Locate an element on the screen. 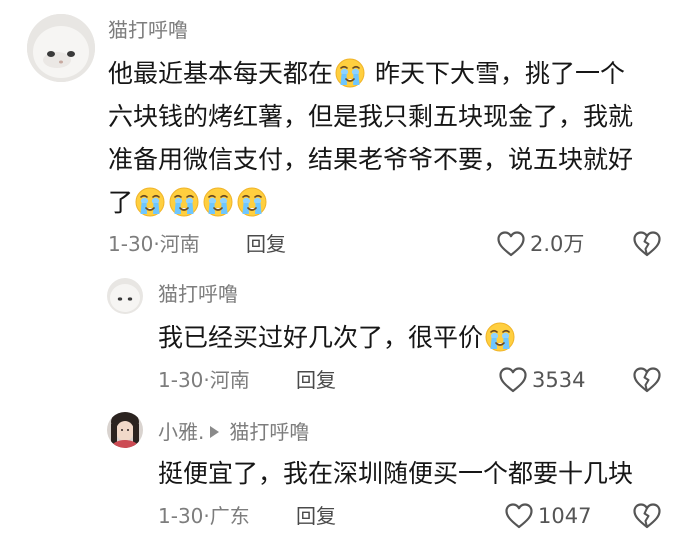 The width and height of the screenshot is (690, 538). comment-line: 他最近基本每天都在 昨天下大雪，挑了一个 is located at coordinates (370, 73).